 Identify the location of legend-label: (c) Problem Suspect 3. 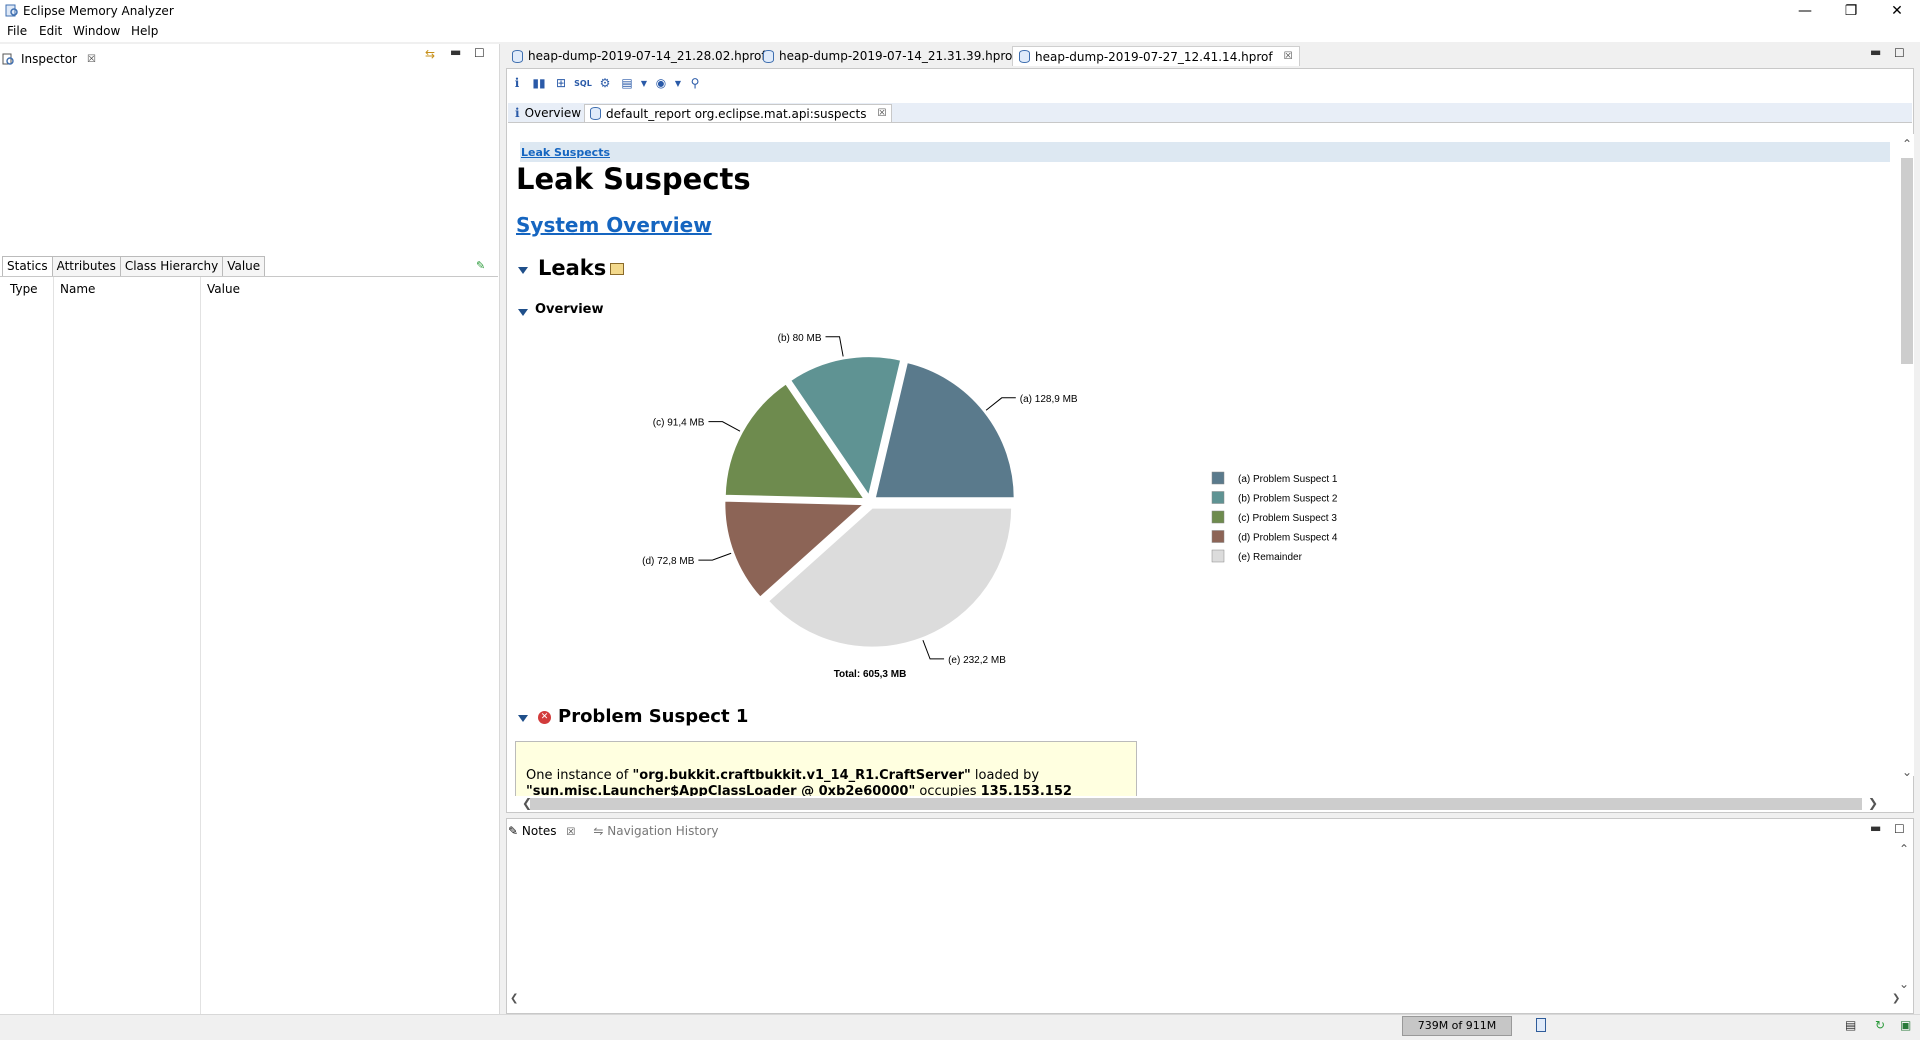
(1287, 518).